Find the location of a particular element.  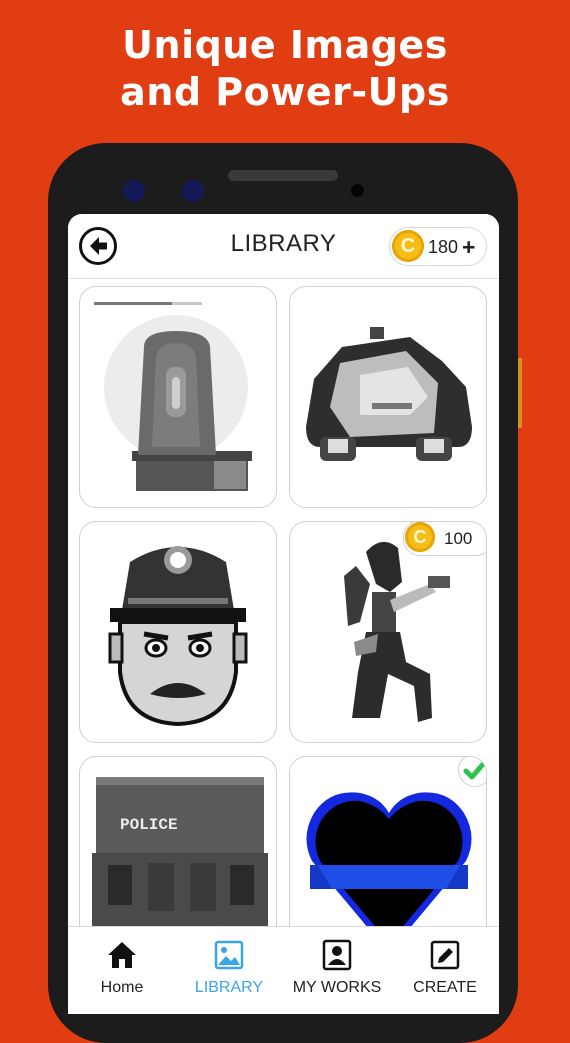

nav-home: Home is located at coordinates (122, 970).